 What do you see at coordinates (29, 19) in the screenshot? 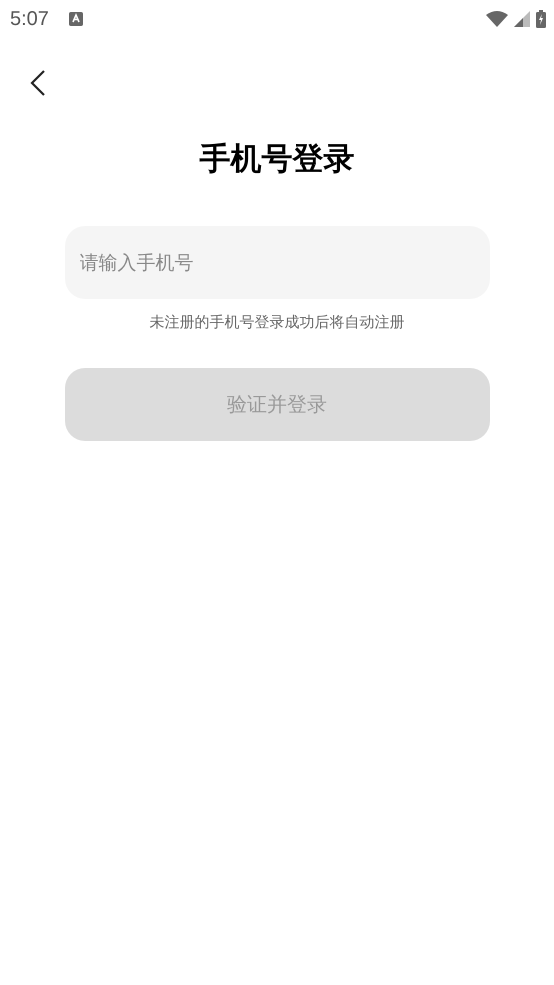
I see `status-time: 5:07` at bounding box center [29, 19].